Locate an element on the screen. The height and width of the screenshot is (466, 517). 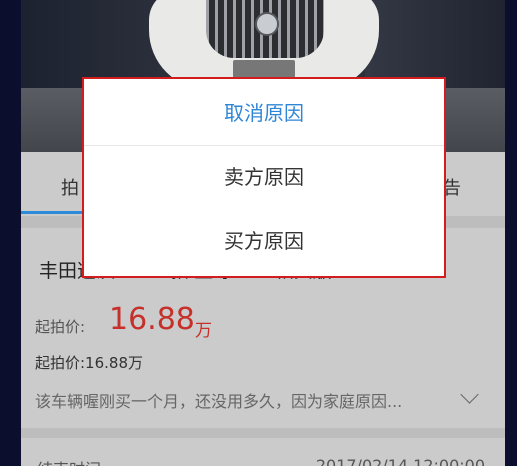
chevron-down-icon is located at coordinates (469, 394).